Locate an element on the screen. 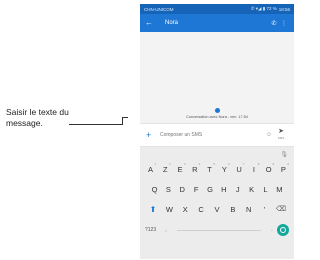  keyboard-bottom-row: ?123 , . is located at coordinates (217, 230).